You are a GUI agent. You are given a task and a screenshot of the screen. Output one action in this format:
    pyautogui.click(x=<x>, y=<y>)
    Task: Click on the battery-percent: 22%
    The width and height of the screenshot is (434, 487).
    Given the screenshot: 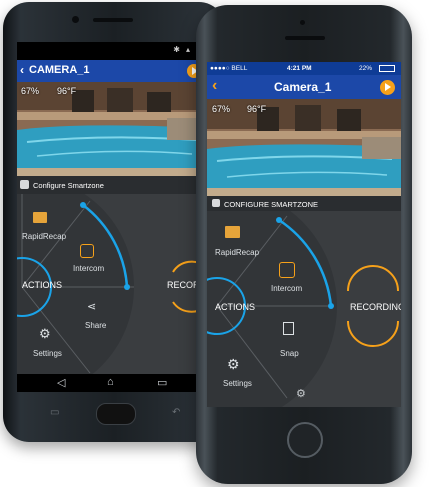 What is the action you would take?
    pyautogui.click(x=366, y=68)
    